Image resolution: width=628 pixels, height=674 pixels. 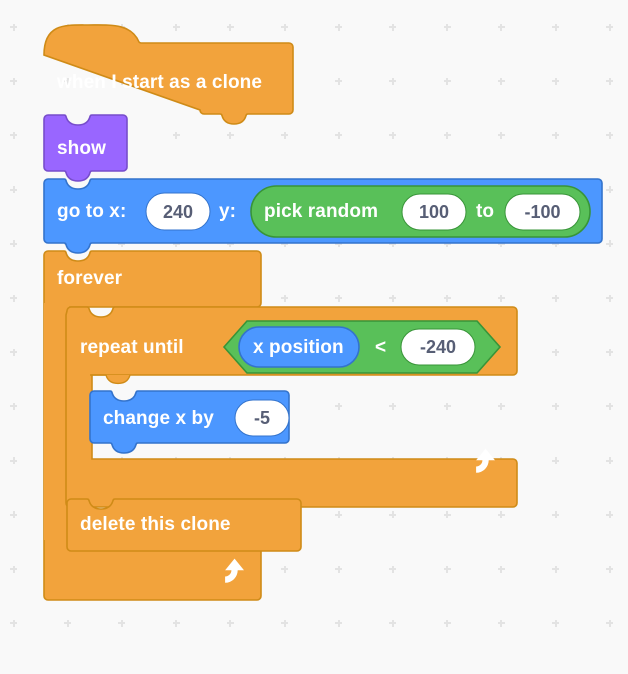 I want to click on change-x-by-block, so click(x=190, y=419).